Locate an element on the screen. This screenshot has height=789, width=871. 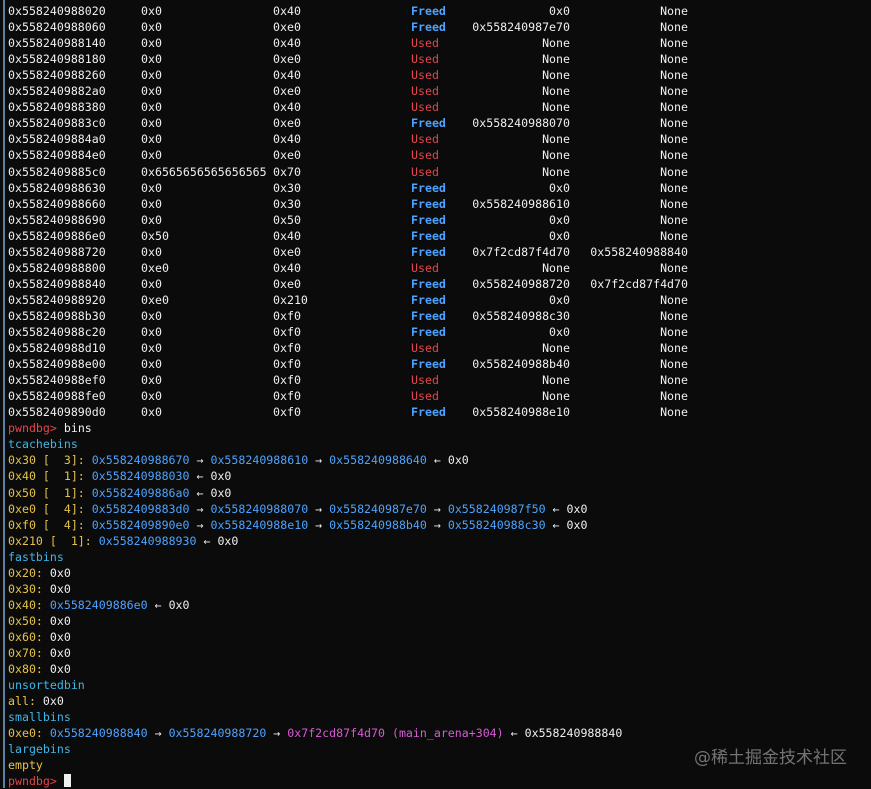
chunk-address: 0x5582409882a0 is located at coordinates (57, 91).